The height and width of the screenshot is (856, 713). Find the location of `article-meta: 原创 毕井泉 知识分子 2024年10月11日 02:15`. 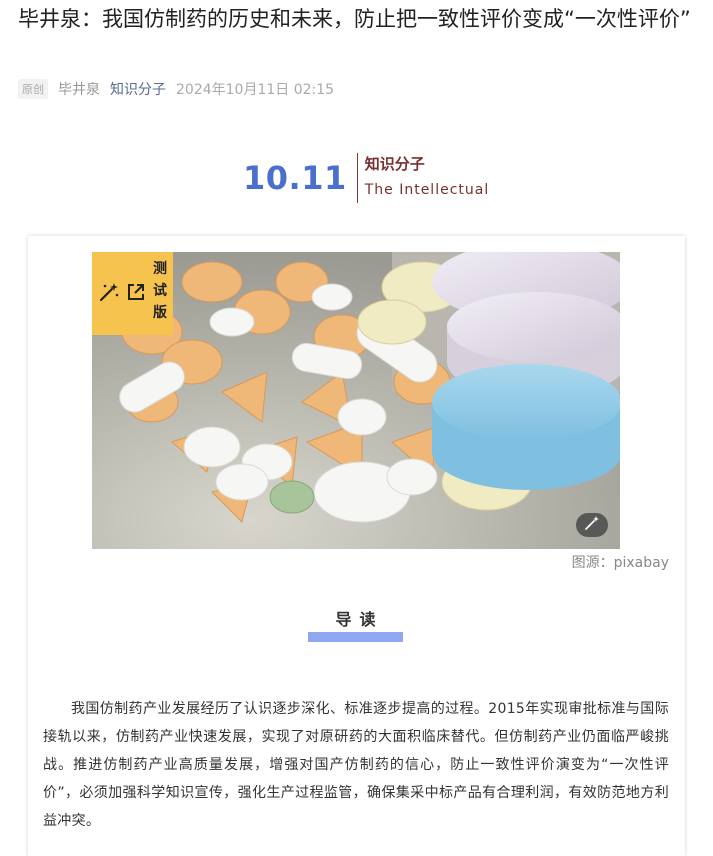

article-meta: 原创 毕井泉 知识分子 2024年10月11日 02:15 is located at coordinates (176, 89).